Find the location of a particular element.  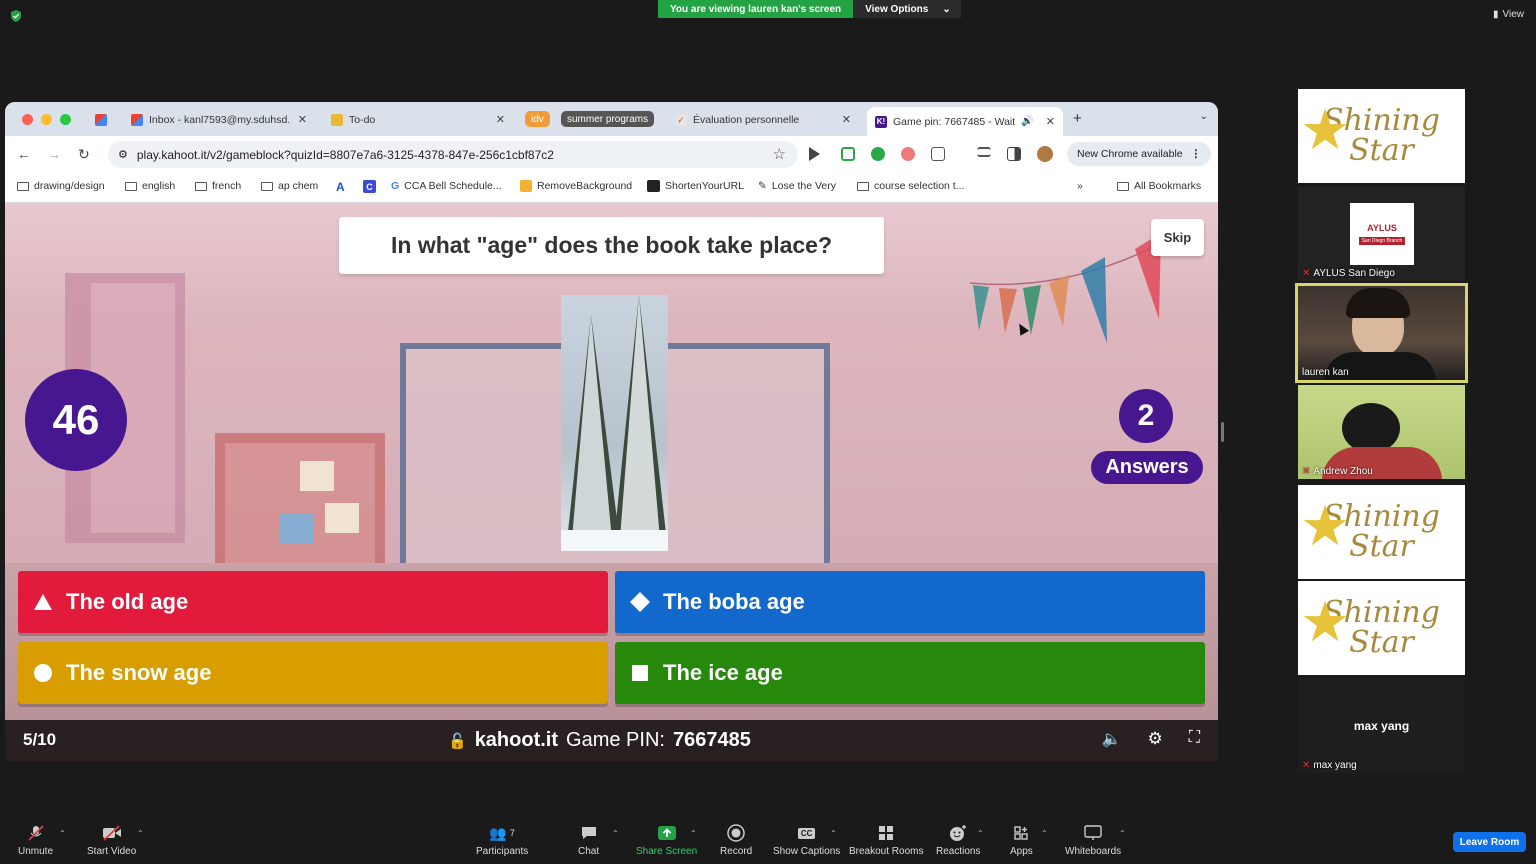

speaker-icon: 🔊 is located at coordinates (1027, 121).